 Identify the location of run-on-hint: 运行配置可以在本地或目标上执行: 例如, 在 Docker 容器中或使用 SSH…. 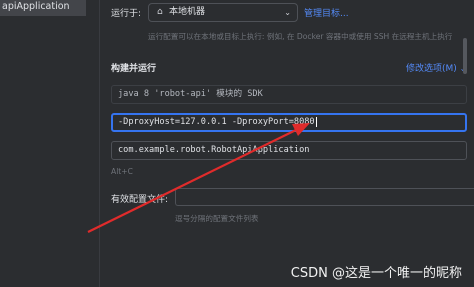
(300, 36).